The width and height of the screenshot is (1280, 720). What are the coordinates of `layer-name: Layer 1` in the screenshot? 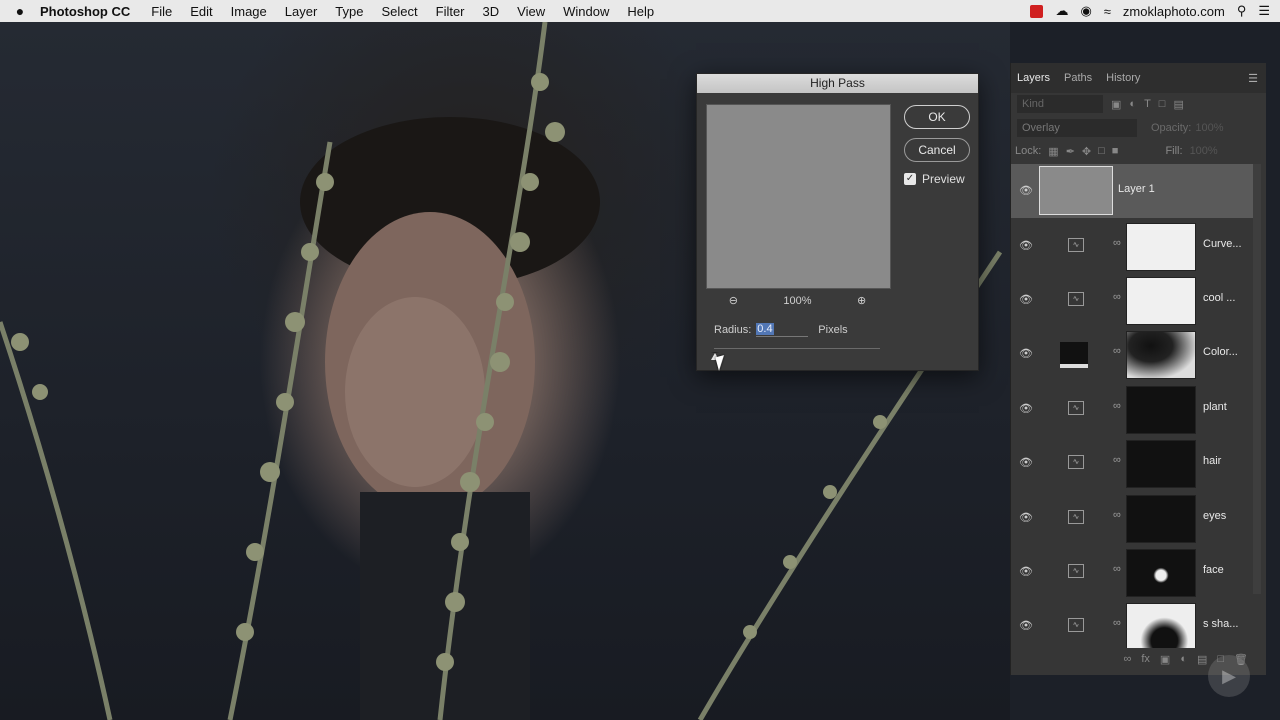 It's located at (1136, 189).